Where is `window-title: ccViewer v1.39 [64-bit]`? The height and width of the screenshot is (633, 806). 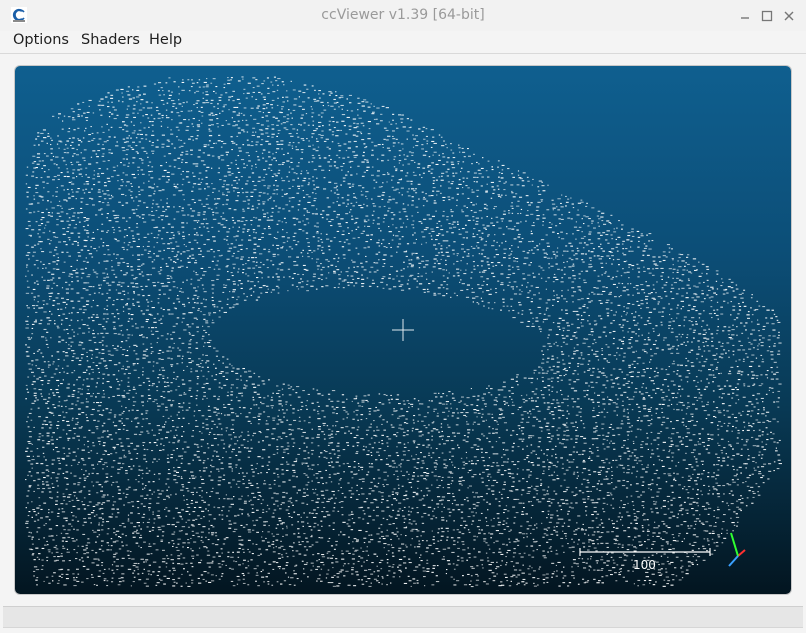 window-title: ccViewer v1.39 [64-bit] is located at coordinates (403, 15).